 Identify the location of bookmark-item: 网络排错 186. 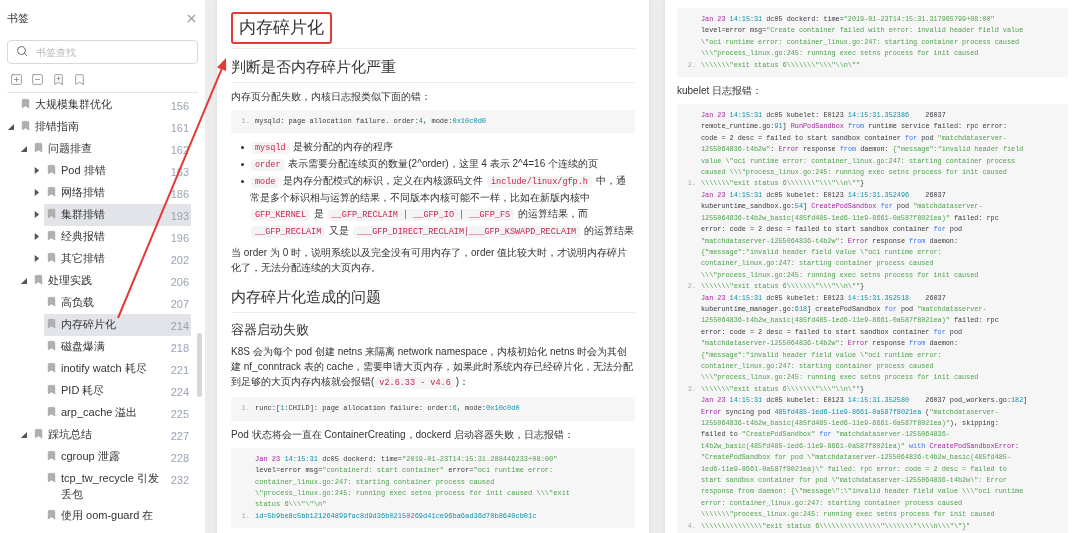
(117, 192).